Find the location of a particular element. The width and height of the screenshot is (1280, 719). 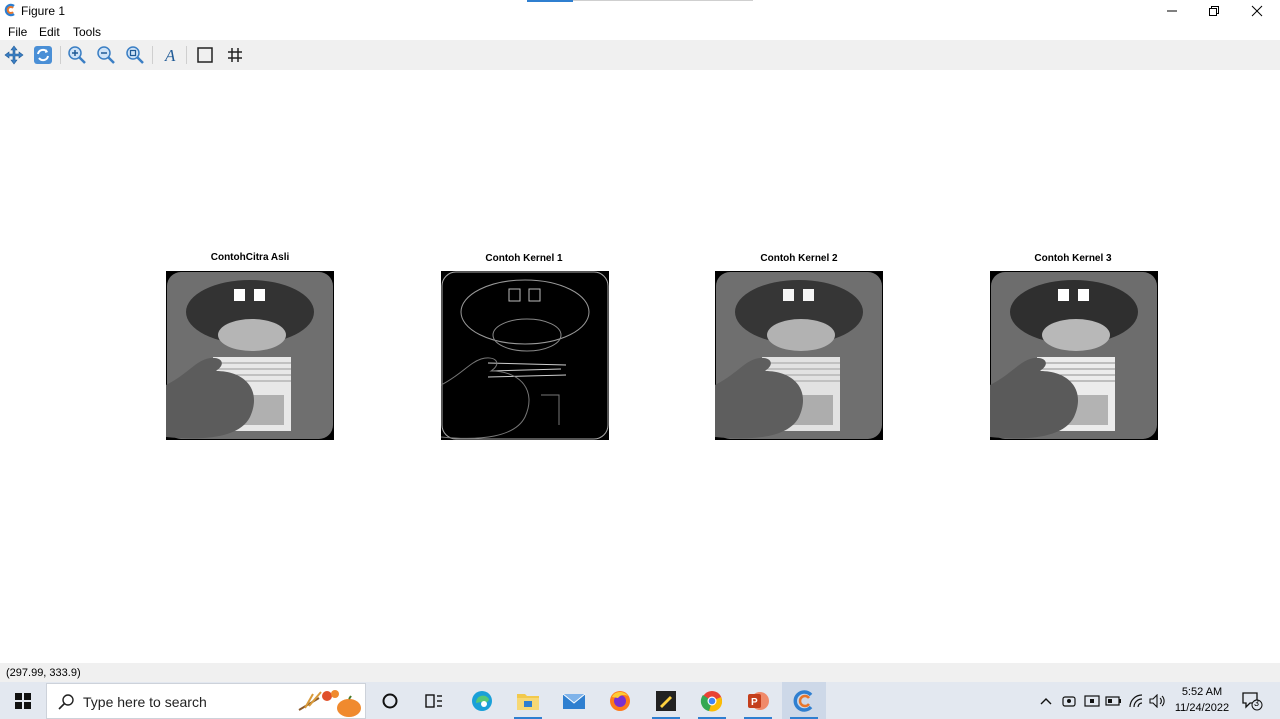

toolbar: A is located at coordinates (640, 55).